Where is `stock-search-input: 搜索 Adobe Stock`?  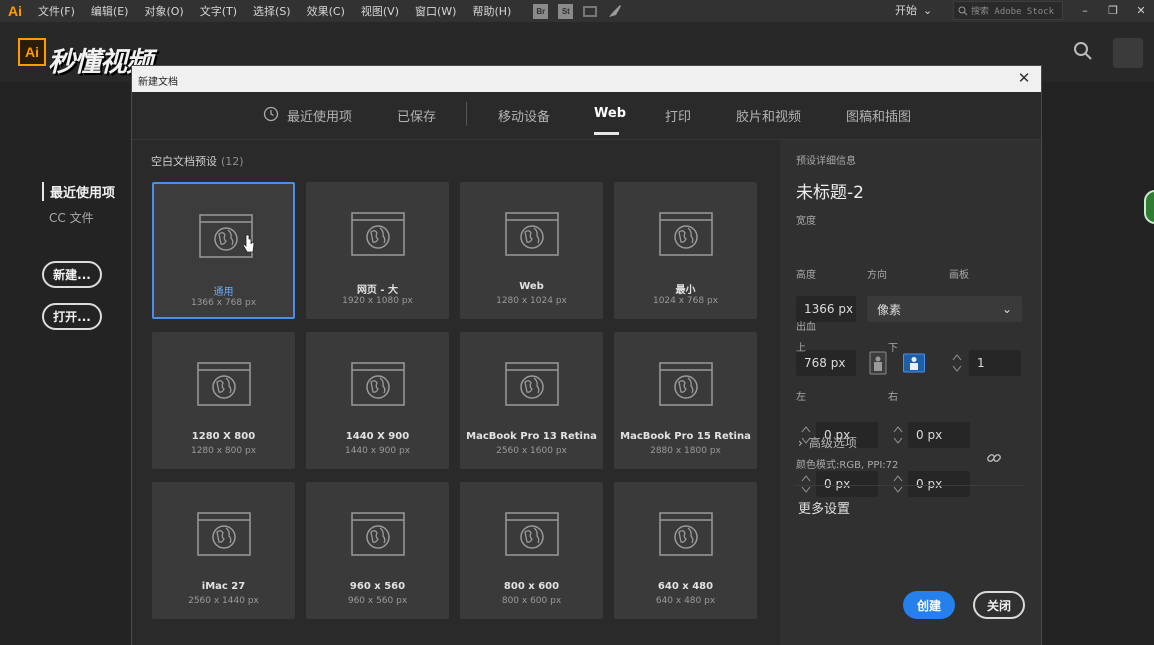
stock-search-input: 搜索 Adobe Stock is located at coordinates (1008, 10).